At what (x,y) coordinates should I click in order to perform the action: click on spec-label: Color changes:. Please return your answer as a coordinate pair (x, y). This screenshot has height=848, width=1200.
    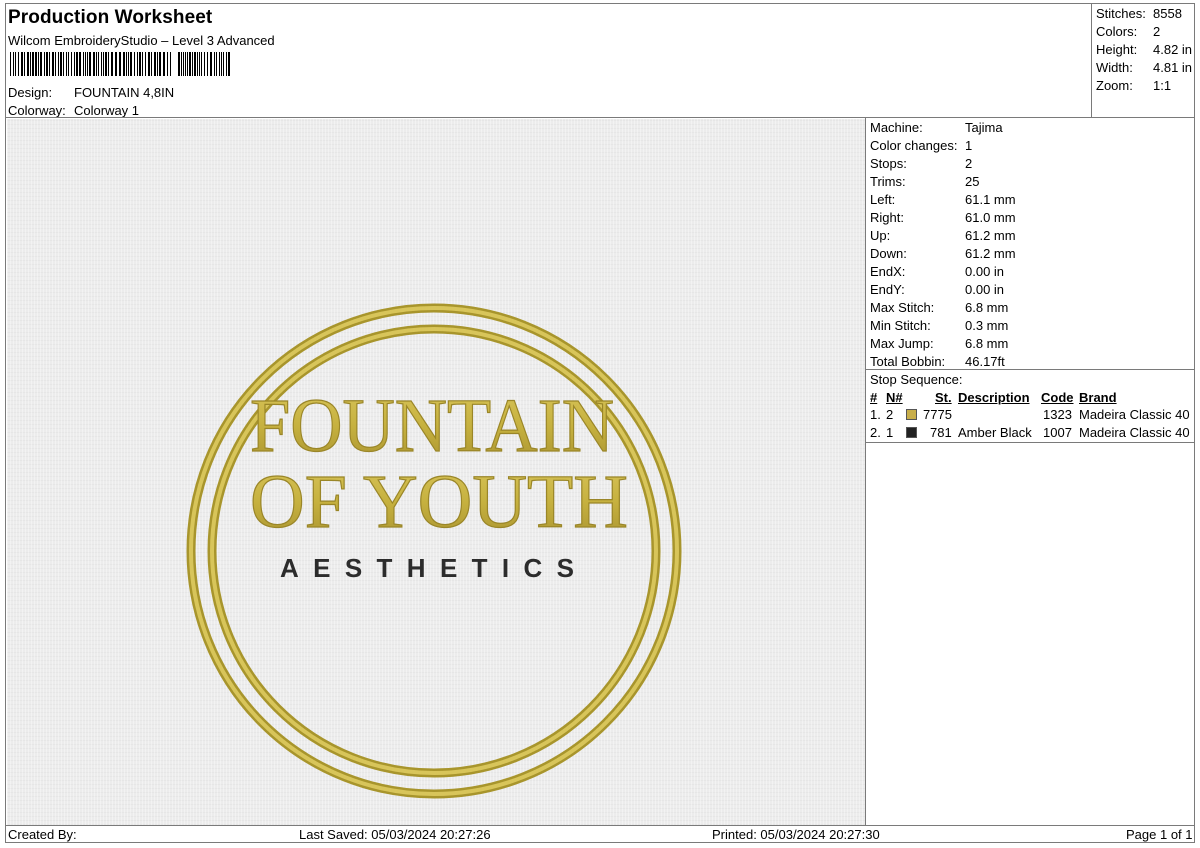
    Looking at the image, I should click on (914, 145).